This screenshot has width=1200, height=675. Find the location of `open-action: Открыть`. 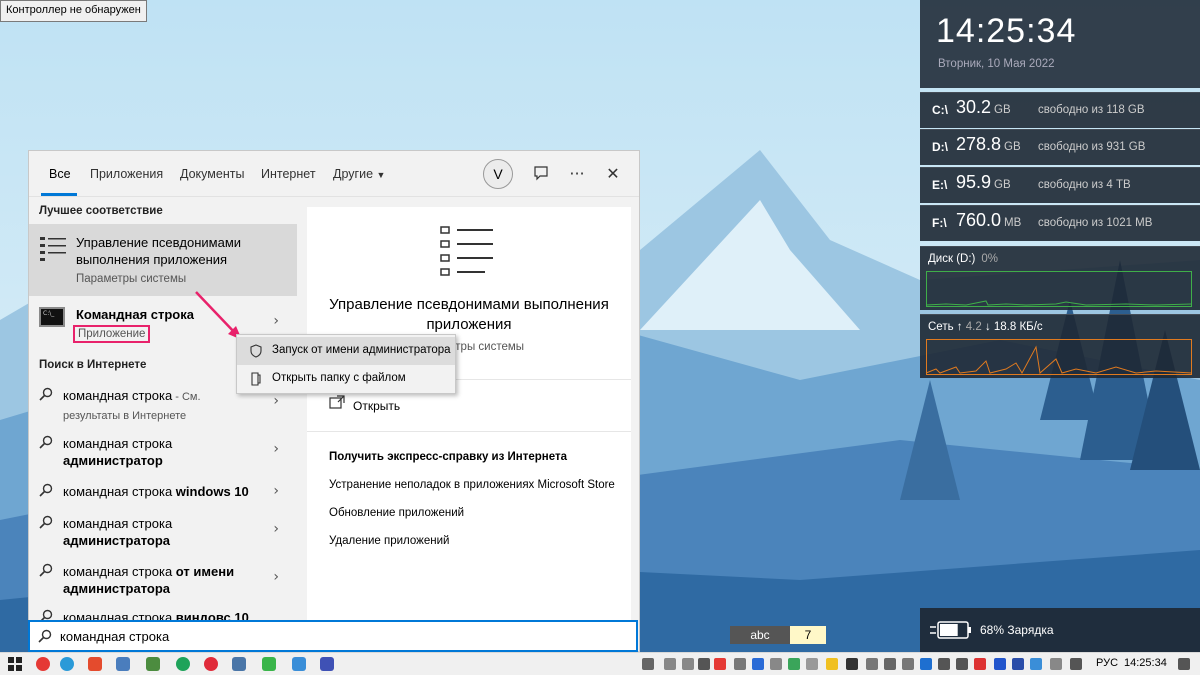

open-action: Открыть is located at coordinates (376, 406).